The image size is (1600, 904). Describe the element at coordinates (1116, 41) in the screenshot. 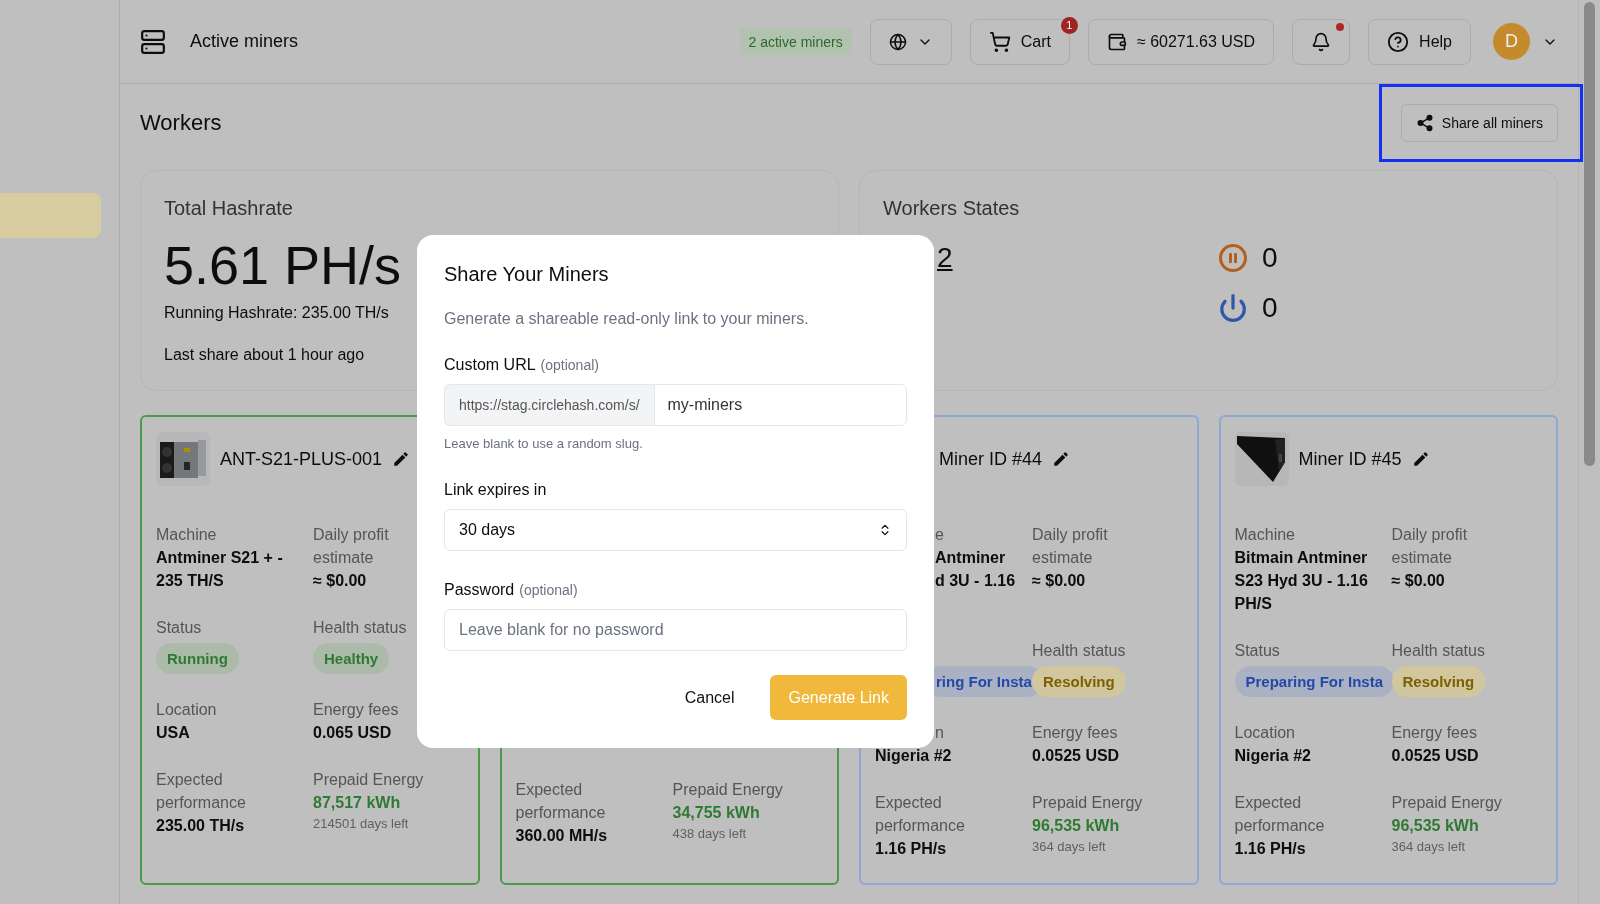

I see `wallet-icon` at that location.